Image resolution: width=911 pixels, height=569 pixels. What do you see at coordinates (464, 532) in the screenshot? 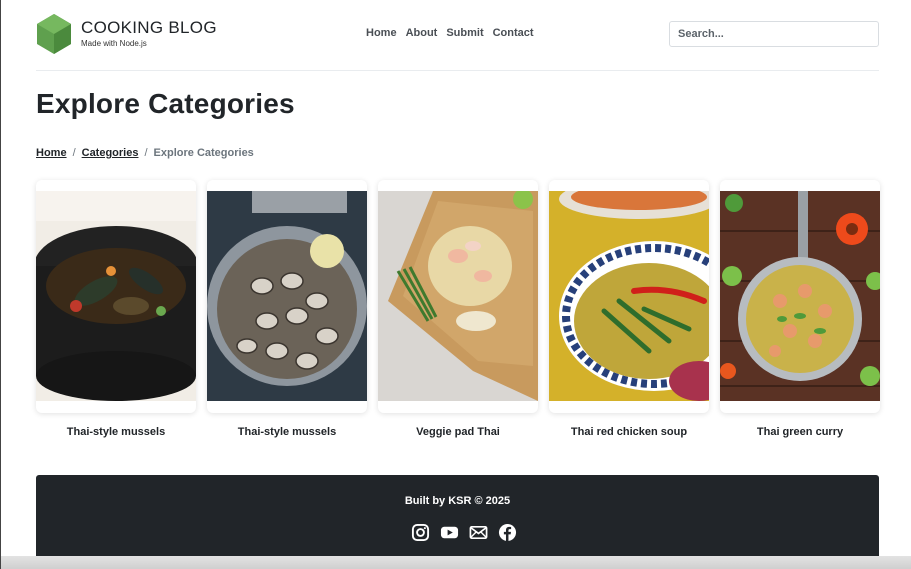
I see `social-links` at bounding box center [464, 532].